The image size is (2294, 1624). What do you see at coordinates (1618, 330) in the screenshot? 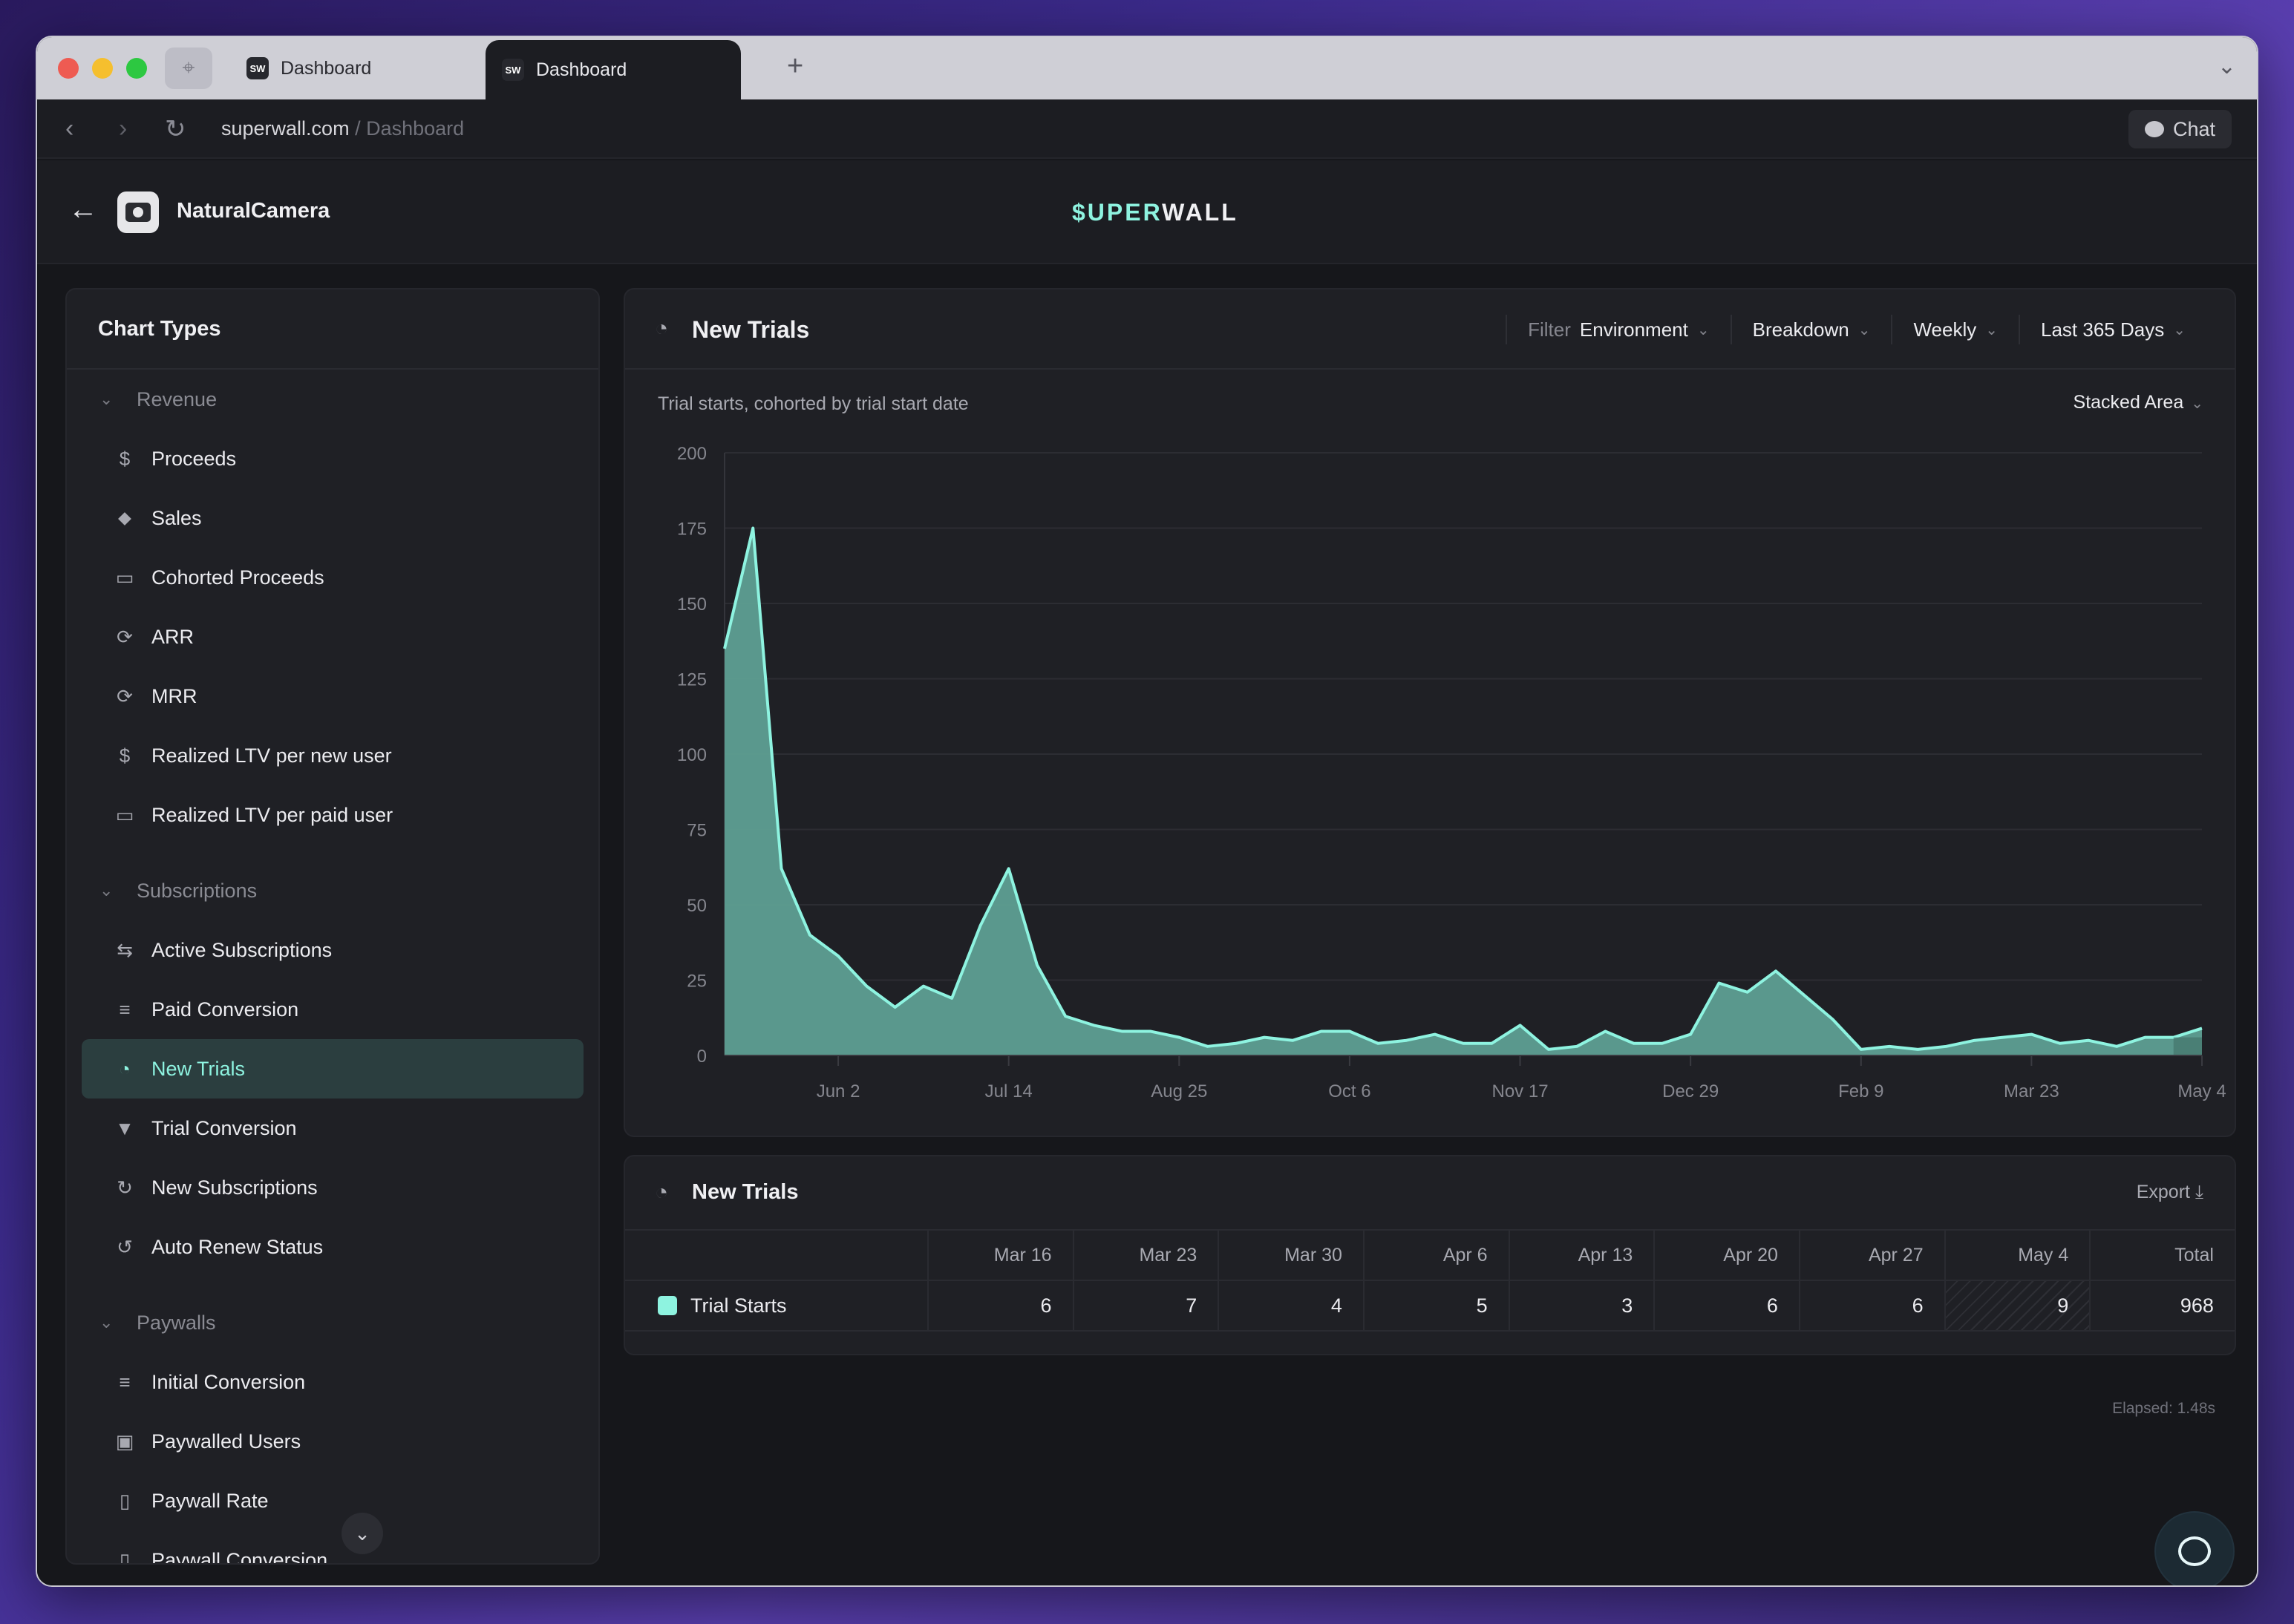
I see `filter-dropdown: Filter Environment ⌄` at bounding box center [1618, 330].